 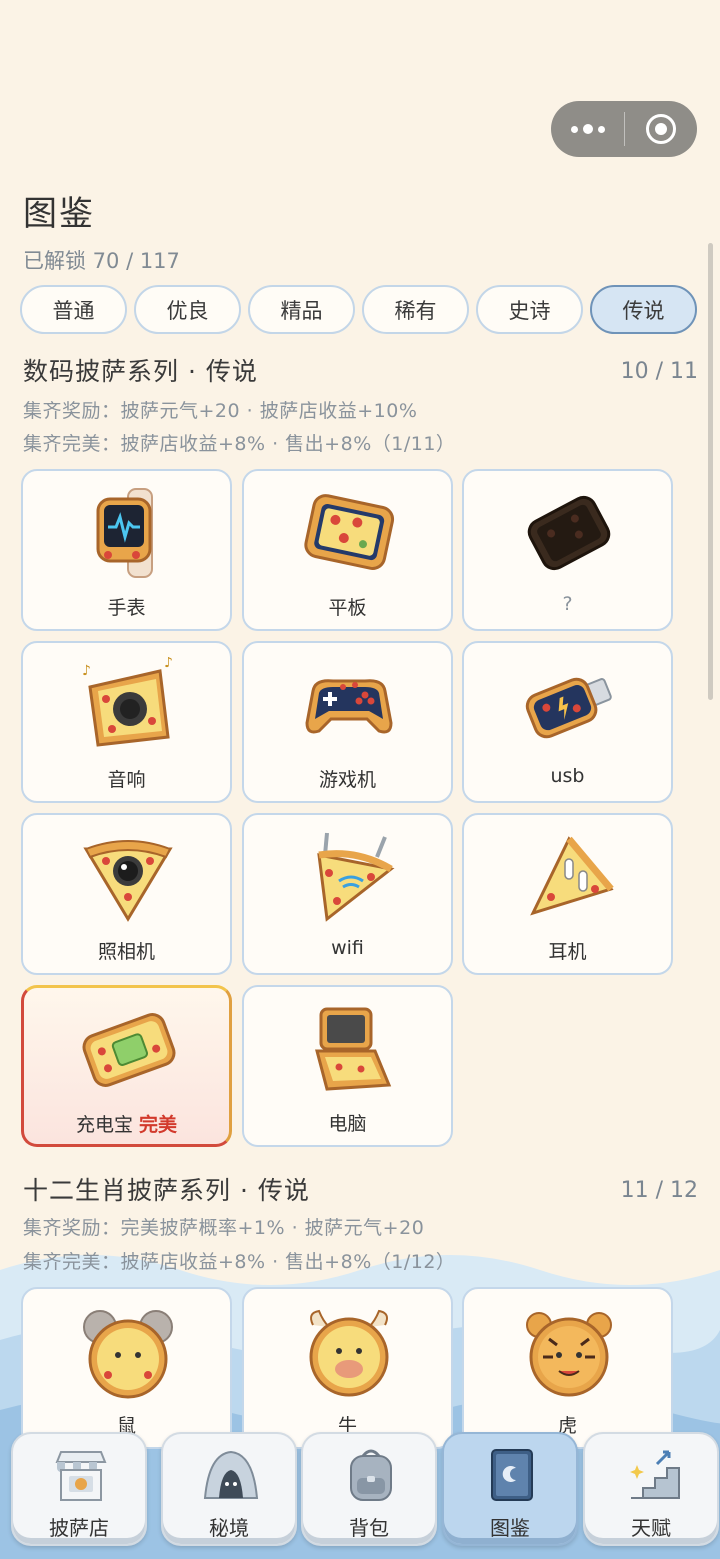 What do you see at coordinates (529, 309) in the screenshot?
I see `tab-epic: 史诗` at bounding box center [529, 309].